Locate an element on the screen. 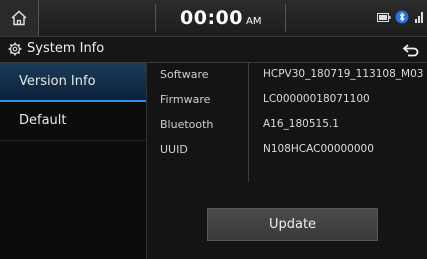 The height and width of the screenshot is (259, 427). page-title: System Info is located at coordinates (66, 48).